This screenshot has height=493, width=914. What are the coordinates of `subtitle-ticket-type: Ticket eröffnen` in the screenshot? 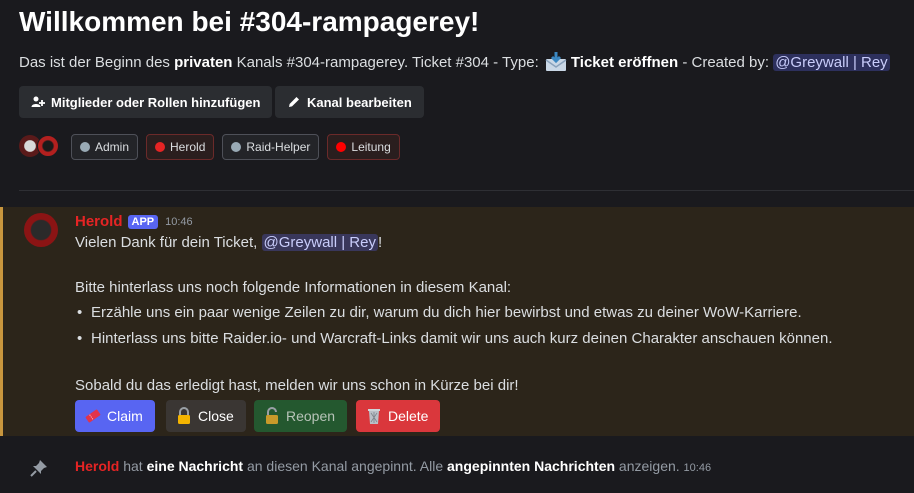 It's located at (624, 62).